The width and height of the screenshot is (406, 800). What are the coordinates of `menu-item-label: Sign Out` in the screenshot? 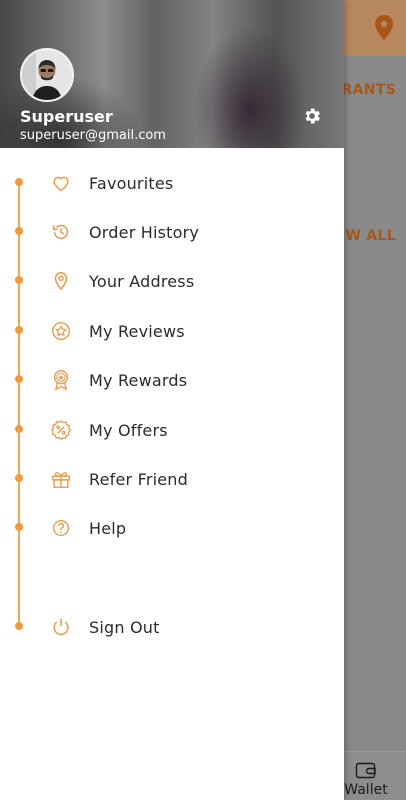 It's located at (124, 627).